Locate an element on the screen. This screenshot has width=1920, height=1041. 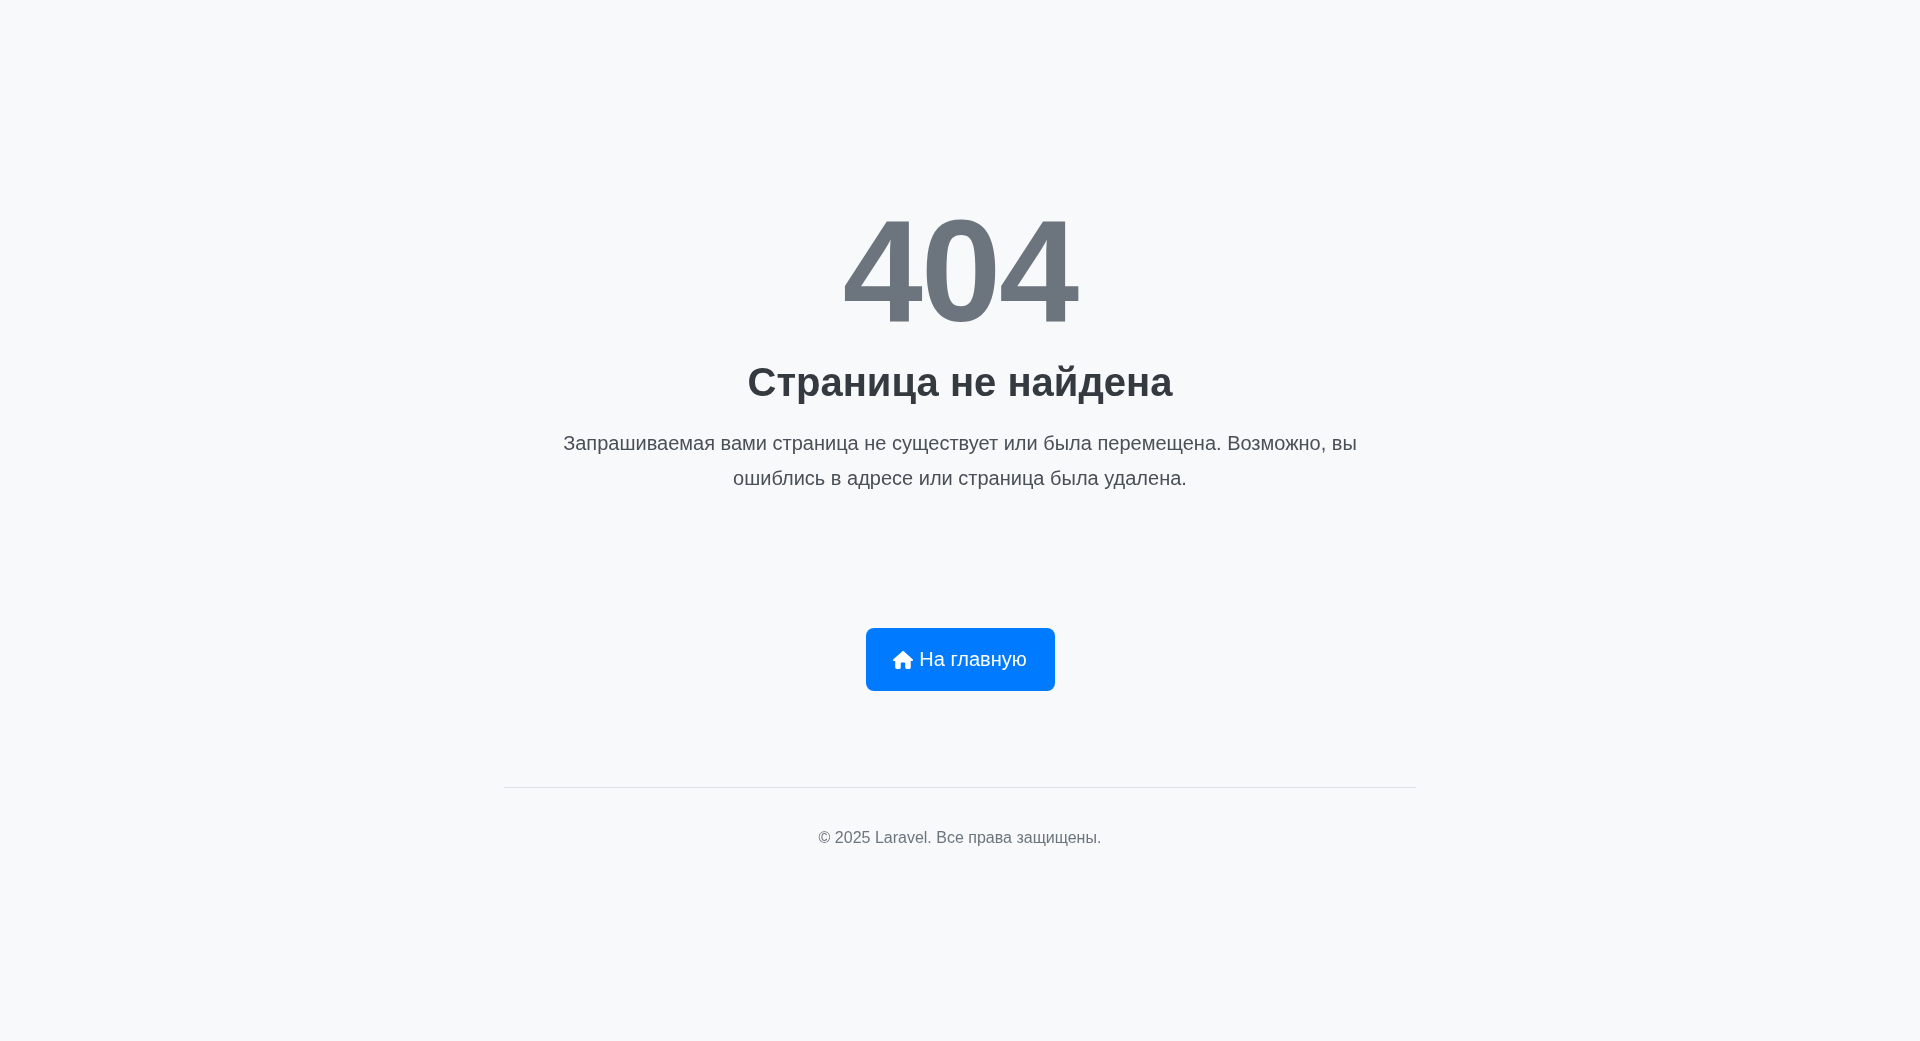
footer-copyright: © 2025 Laravel. Все права защищены. is located at coordinates (960, 838).